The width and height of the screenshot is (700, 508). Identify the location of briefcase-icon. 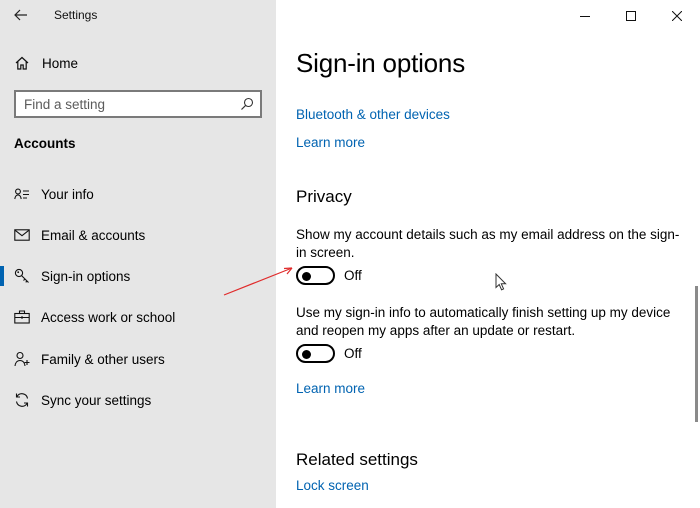
(22, 317).